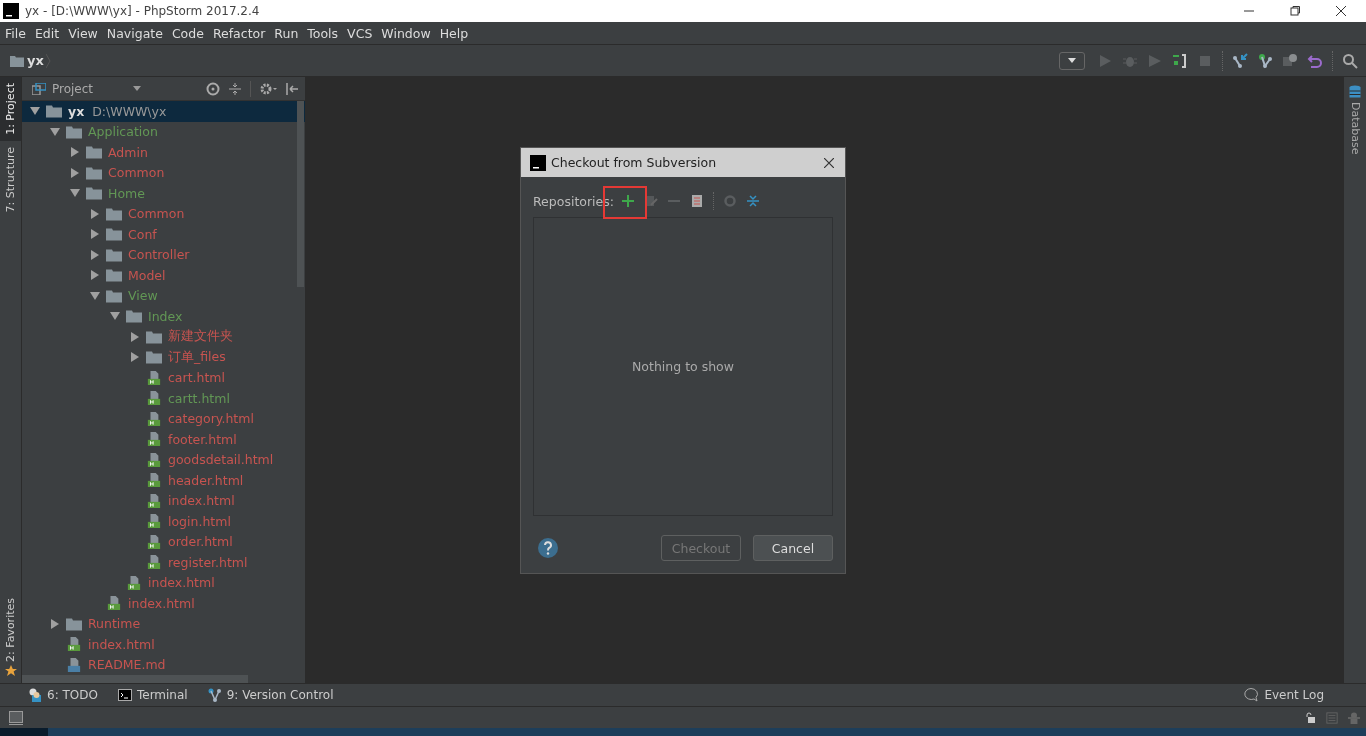 This screenshot has height=736, width=1366. I want to click on tool-window-button: 6: TODO, so click(63, 695).